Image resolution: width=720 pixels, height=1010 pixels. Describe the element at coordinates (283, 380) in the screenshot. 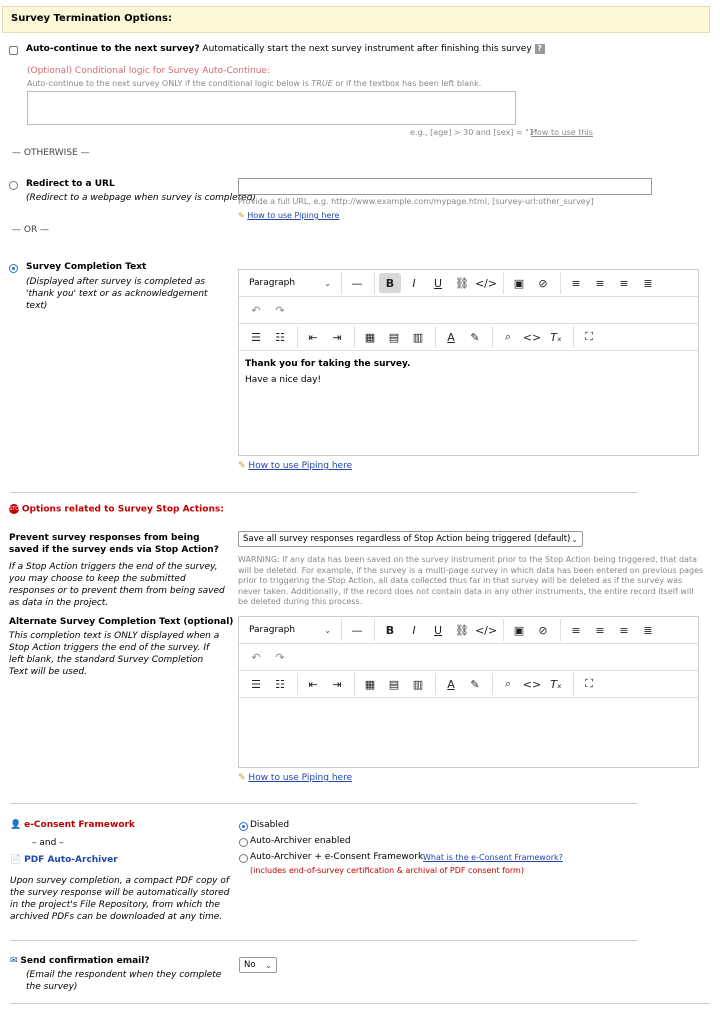

I see `editor-line-2: Have a nice day!` at that location.